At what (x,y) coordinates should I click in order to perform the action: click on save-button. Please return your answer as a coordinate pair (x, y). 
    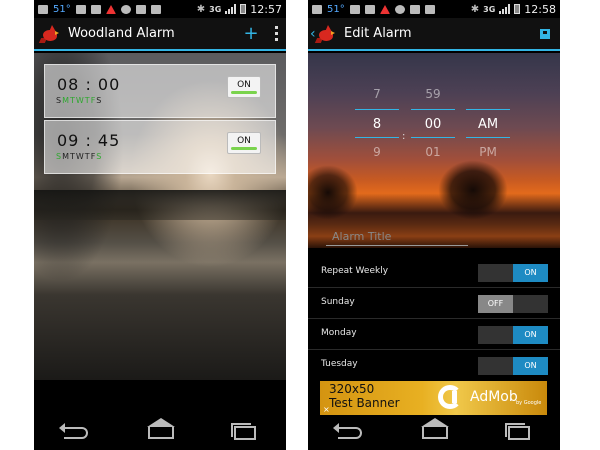
    Looking at the image, I should click on (545, 33).